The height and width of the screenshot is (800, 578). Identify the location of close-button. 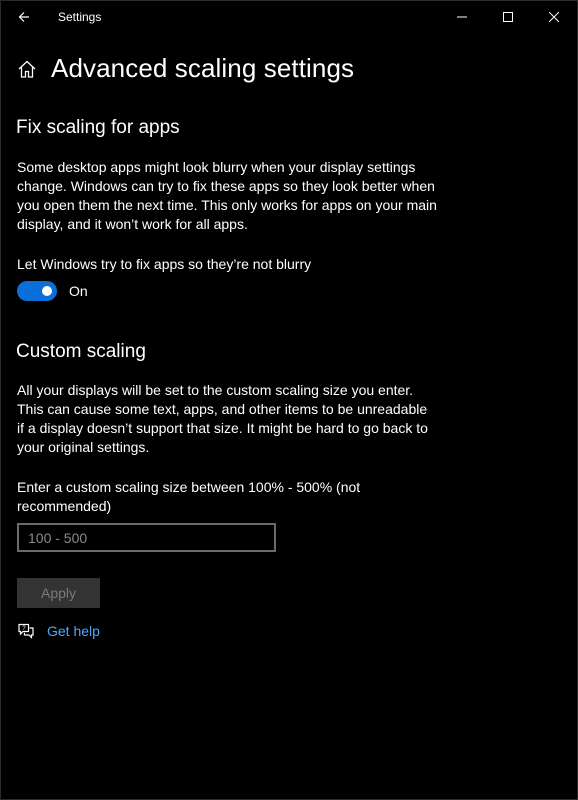
(554, 17).